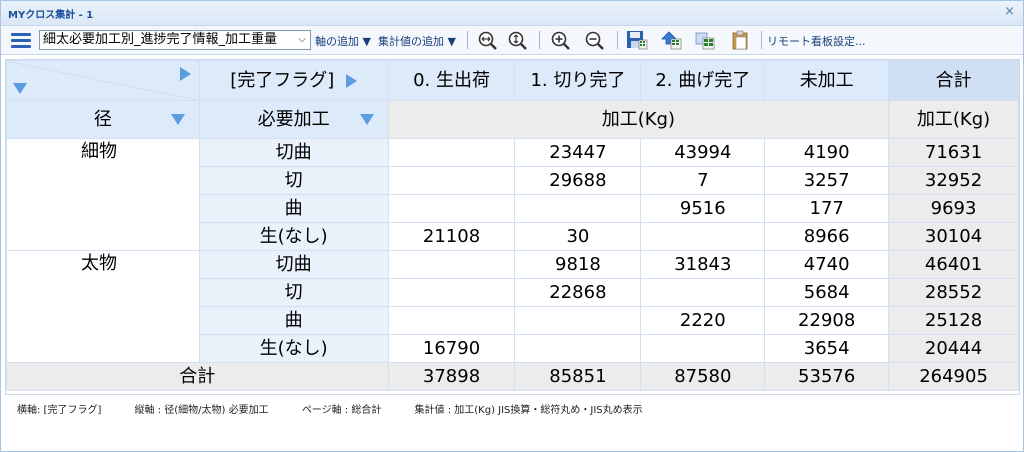 This screenshot has height=452, width=1024. Describe the element at coordinates (827, 264) in the screenshot. I see `data-cell: 4740` at that location.